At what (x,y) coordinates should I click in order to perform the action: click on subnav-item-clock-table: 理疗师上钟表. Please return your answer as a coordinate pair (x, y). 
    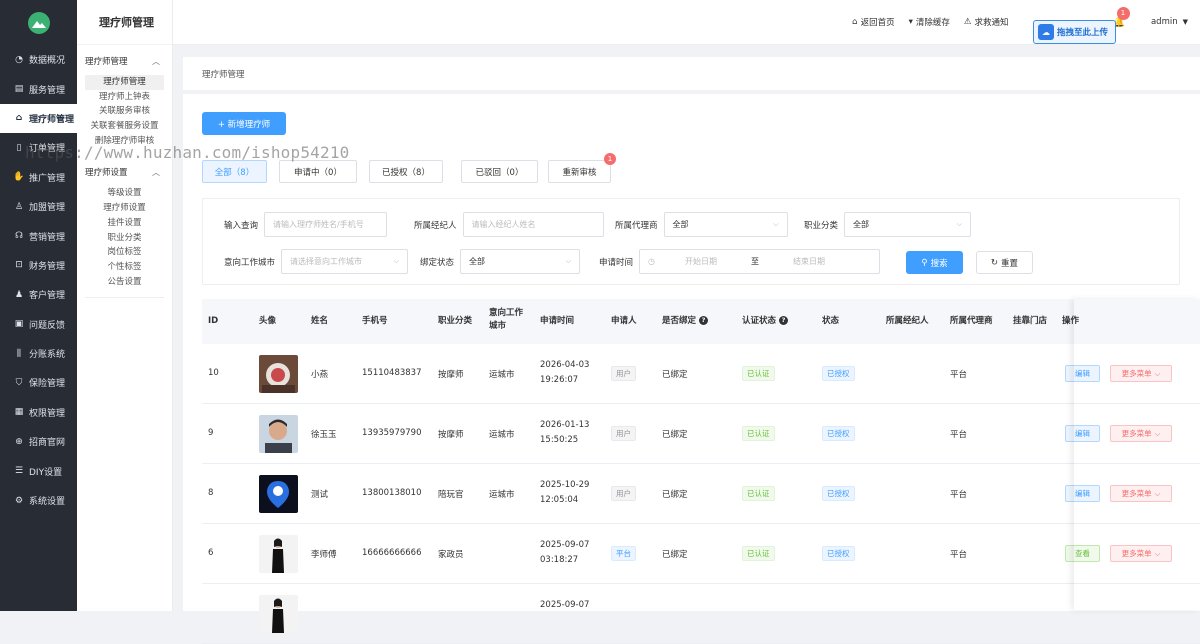
    Looking at the image, I should click on (124, 97).